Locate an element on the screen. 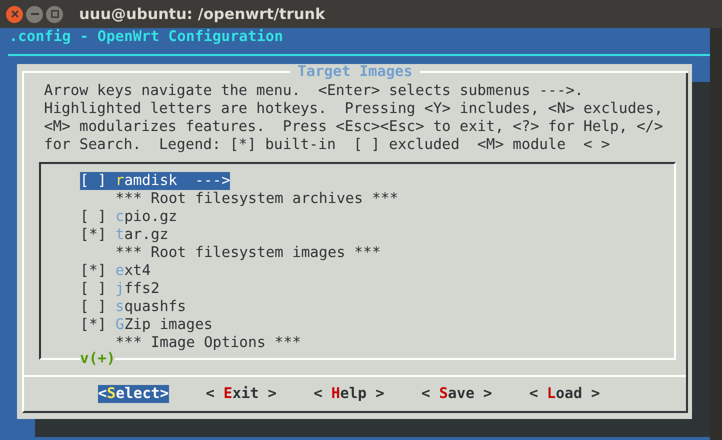  dialog-button: < Save > is located at coordinates (456, 394).